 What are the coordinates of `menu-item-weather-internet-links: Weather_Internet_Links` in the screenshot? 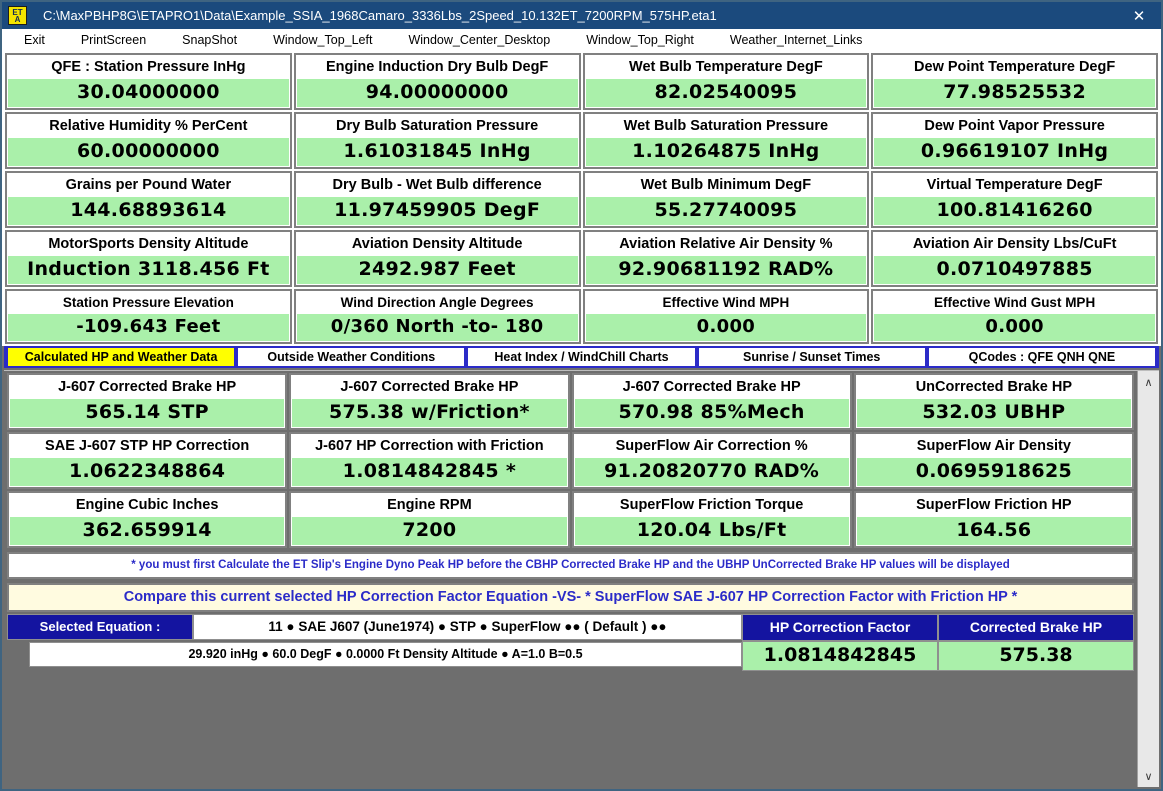 It's located at (796, 40).